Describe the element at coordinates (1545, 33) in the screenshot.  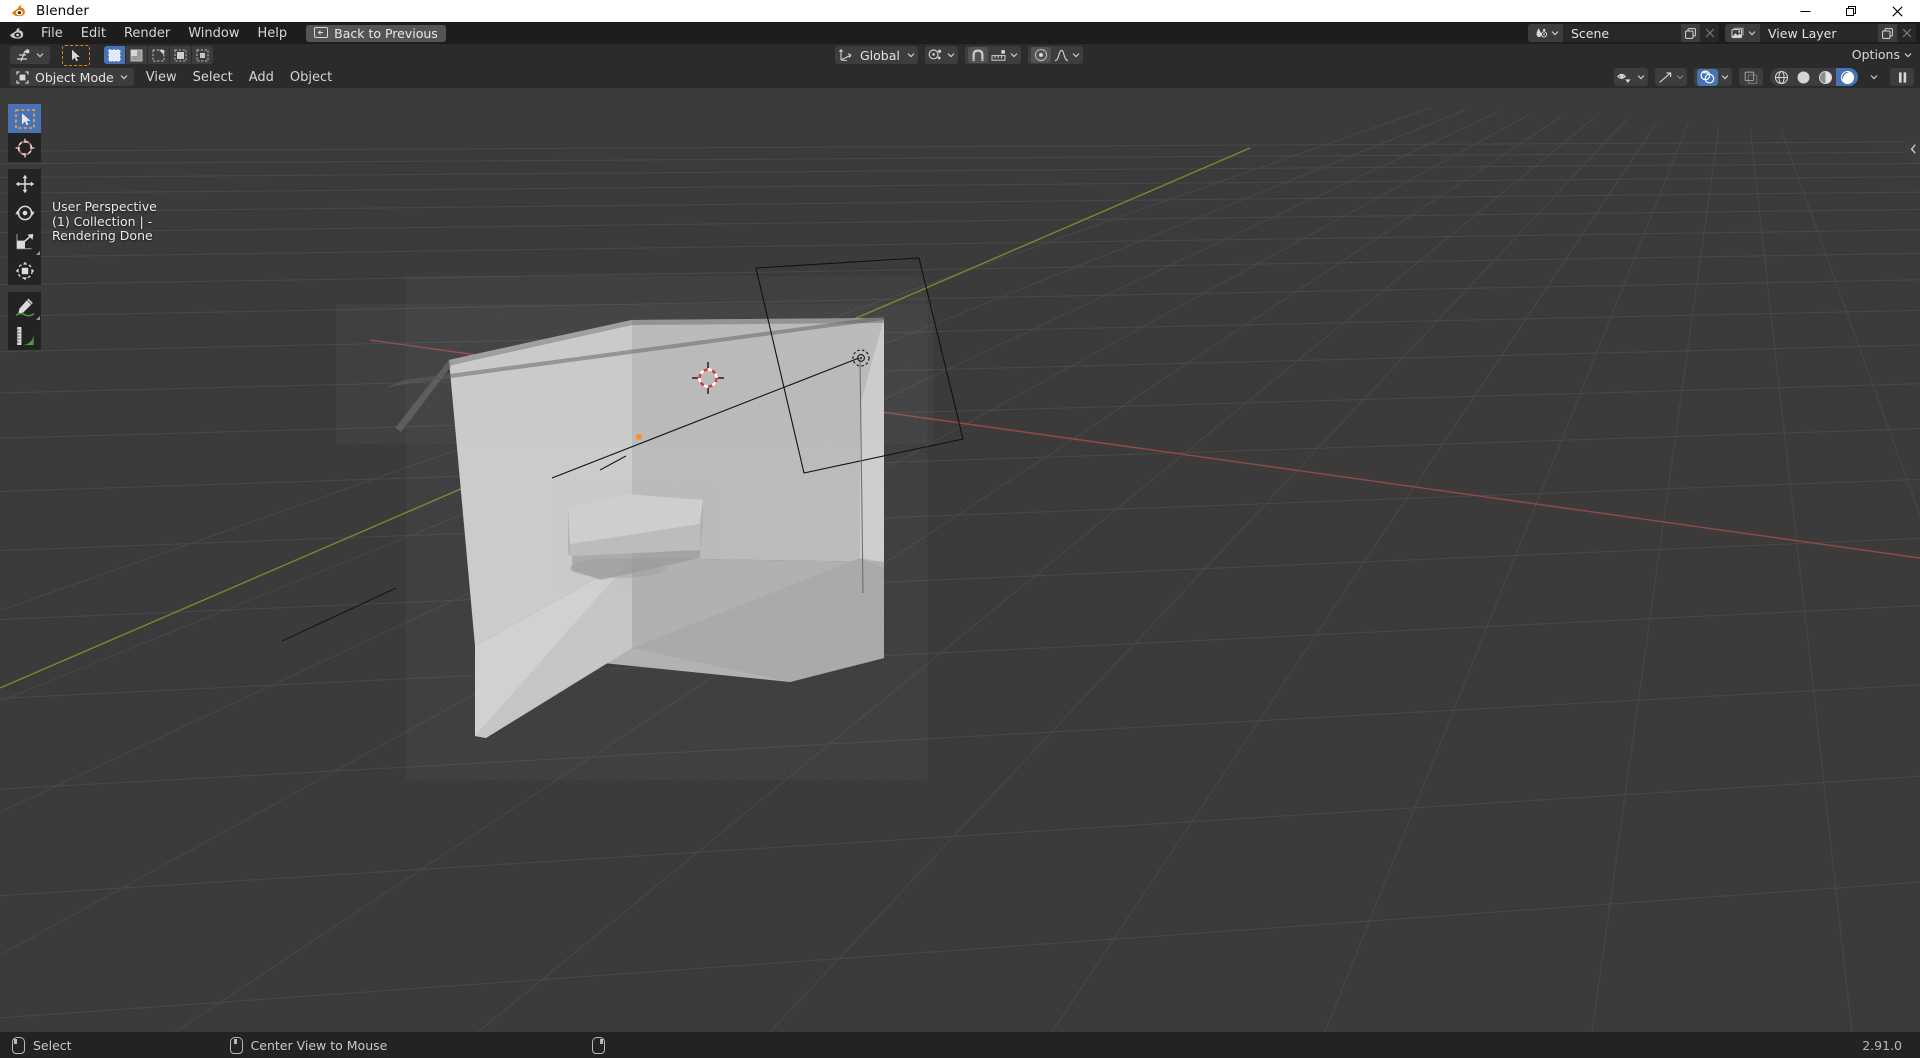
I see `scene-data-icon` at that location.